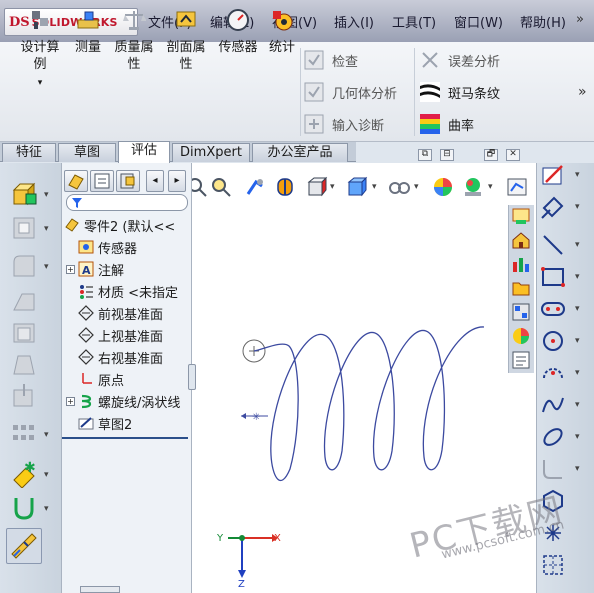 The width and height of the screenshot is (594, 593). Describe the element at coordinates (460, 60) in the screenshot. I see `deviation-analysis-button: 误差分析` at that location.